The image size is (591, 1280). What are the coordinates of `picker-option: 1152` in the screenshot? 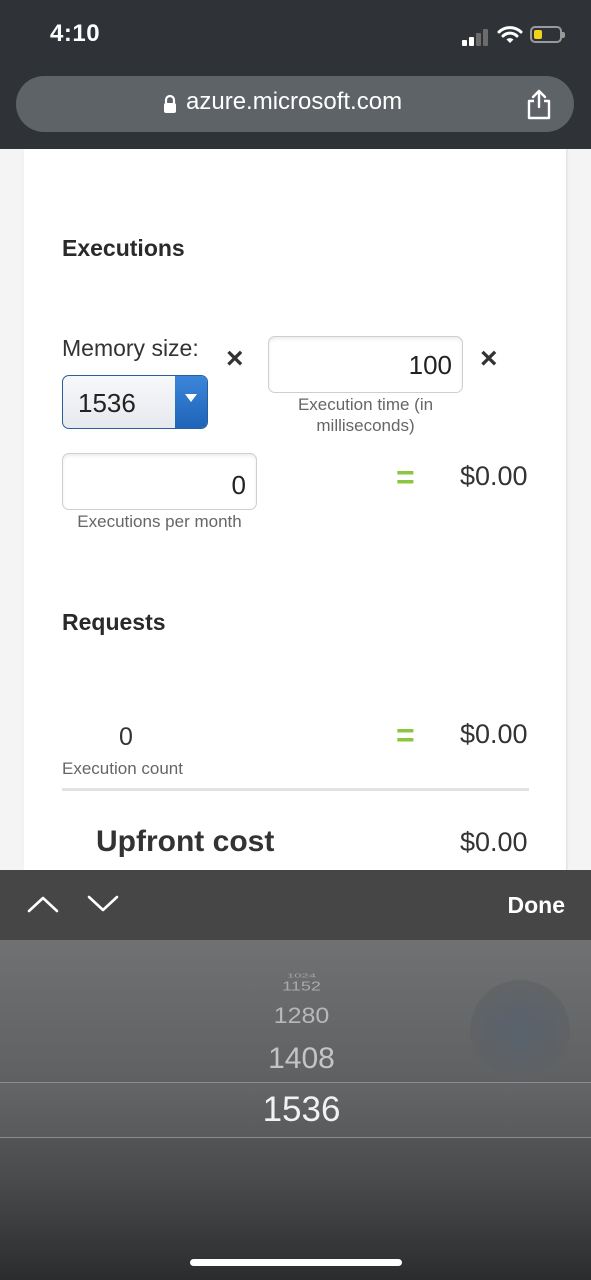 It's located at (295, 986).